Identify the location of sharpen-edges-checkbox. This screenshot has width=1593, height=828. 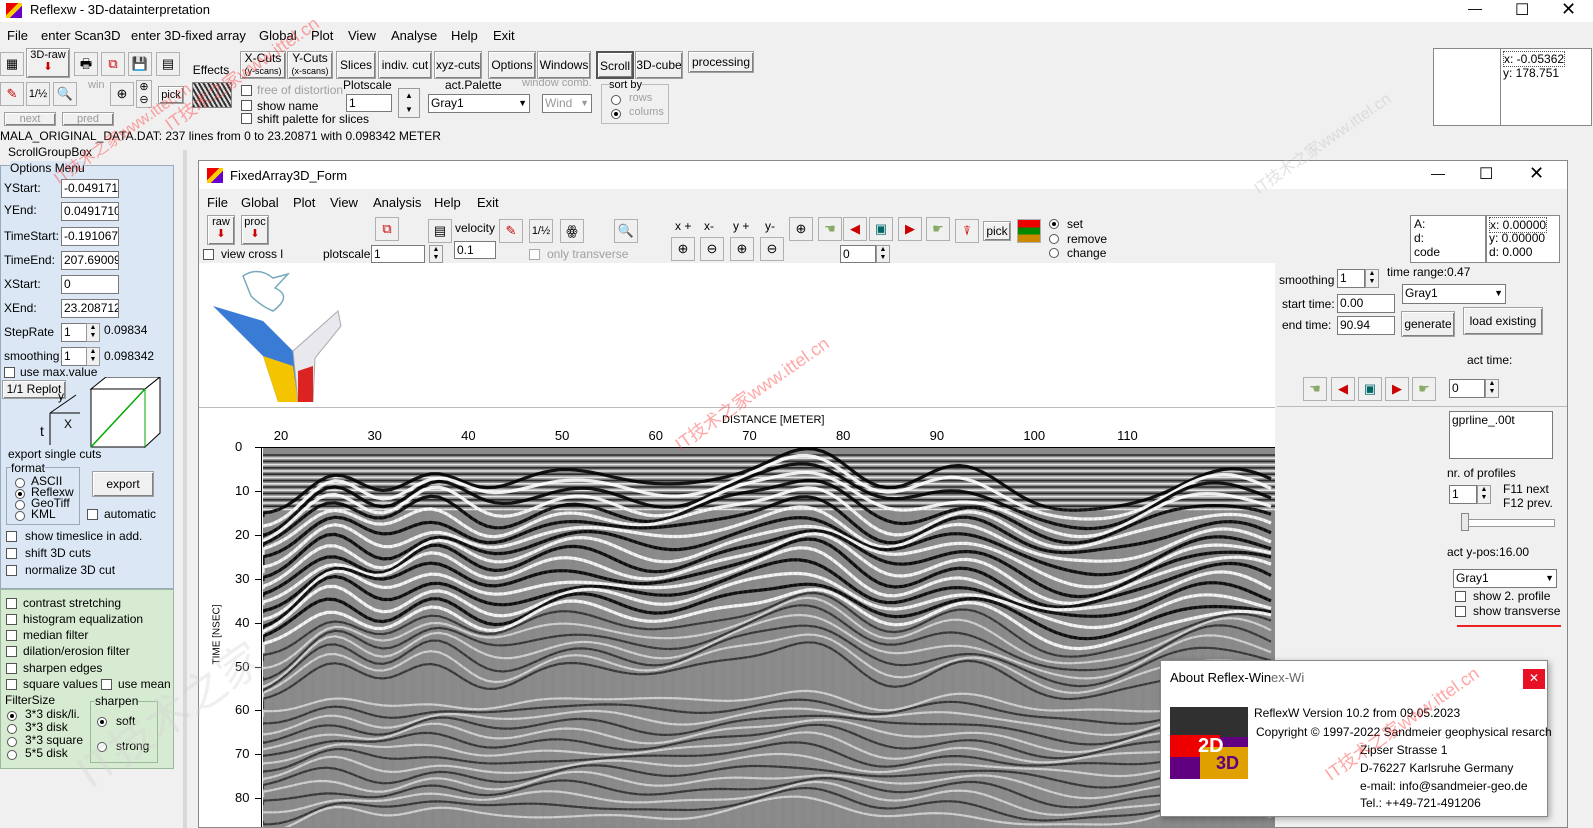
(11, 668).